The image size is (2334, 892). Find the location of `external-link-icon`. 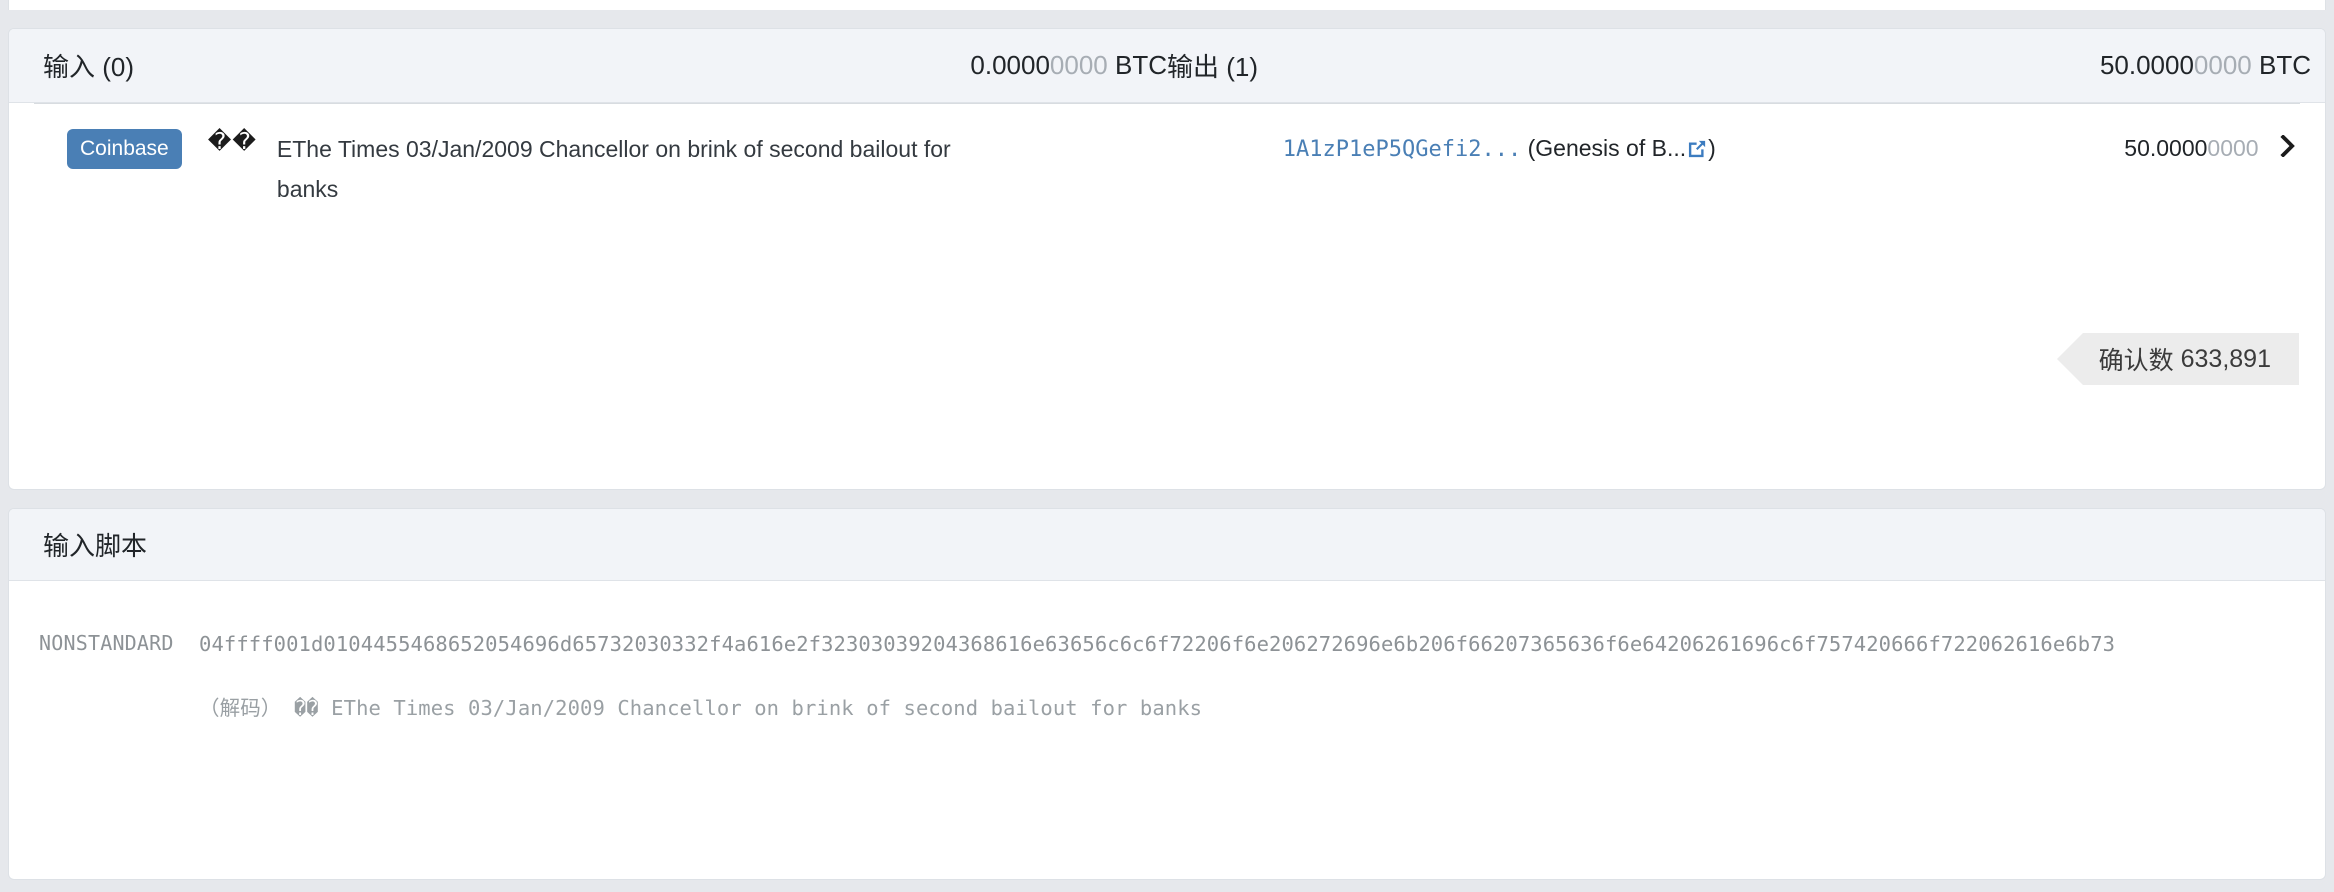

external-link-icon is located at coordinates (1697, 151).